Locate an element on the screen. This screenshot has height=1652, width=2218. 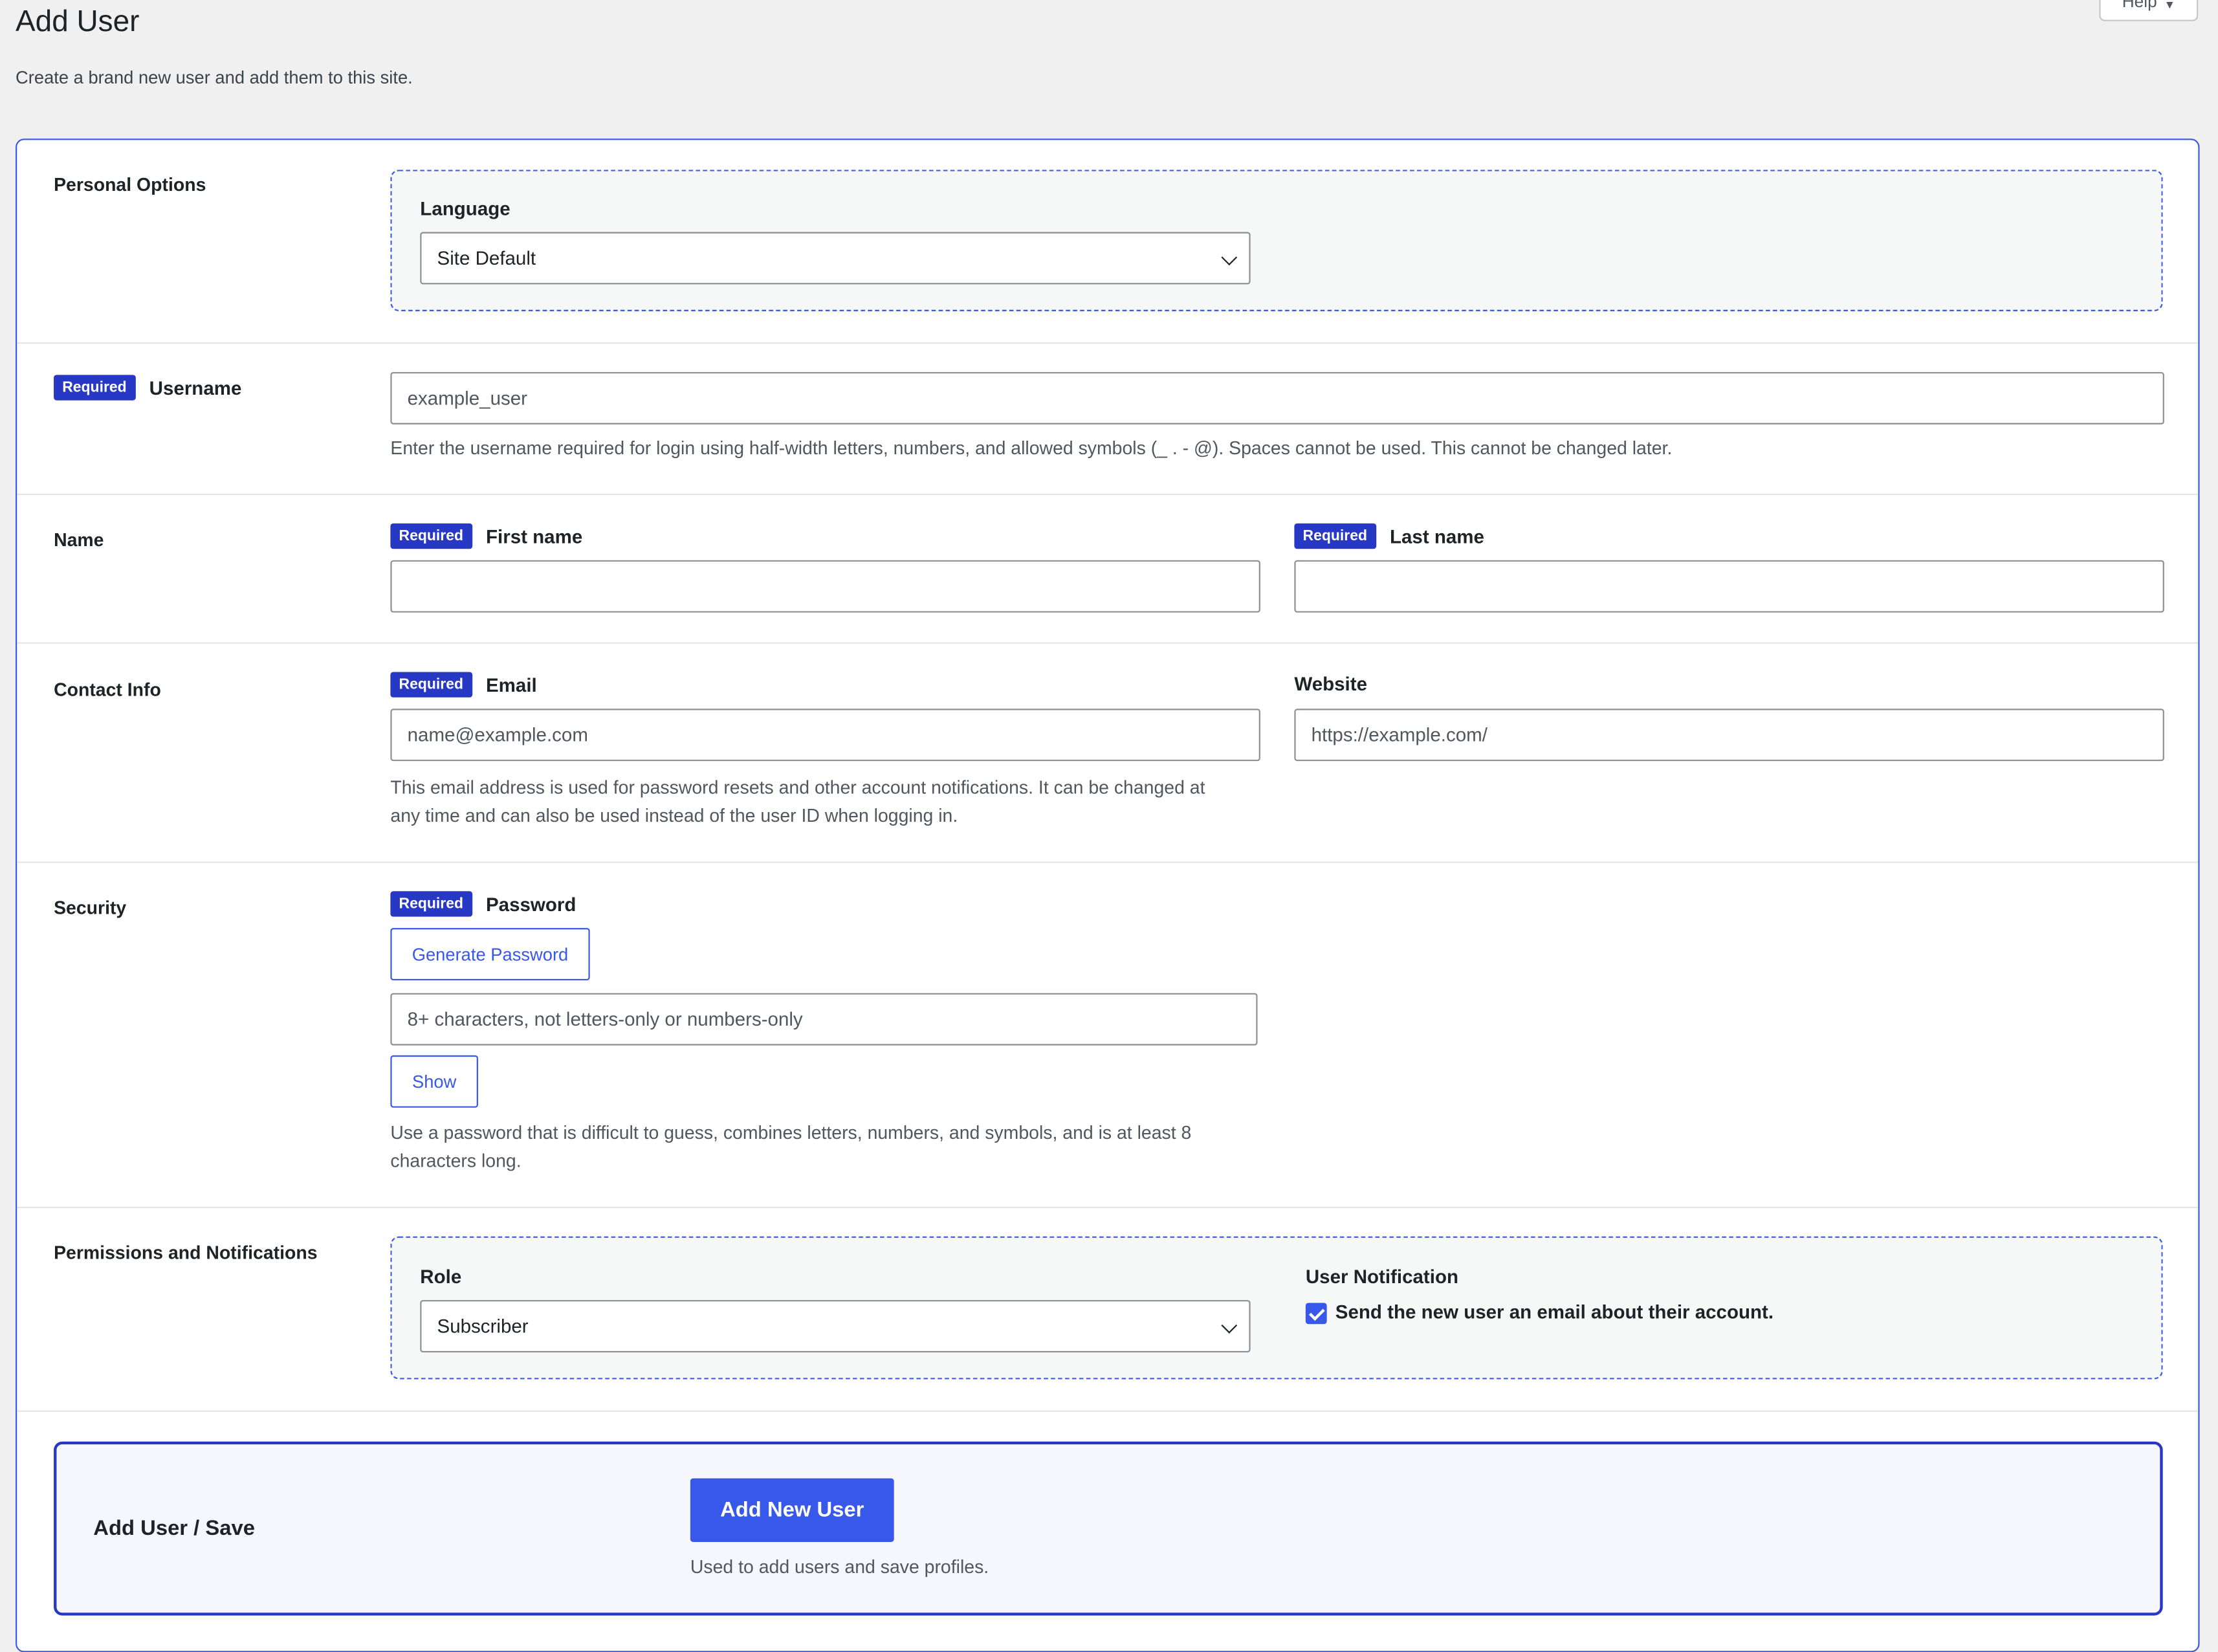
first-name-input is located at coordinates (825, 586).